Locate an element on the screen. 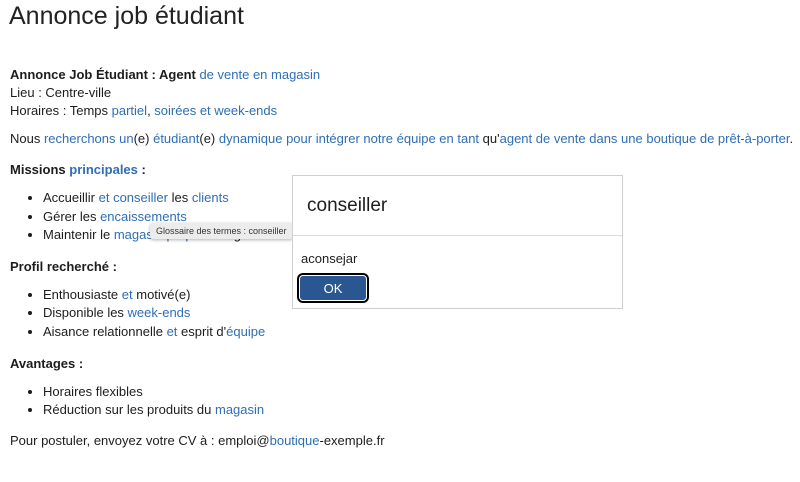 Image resolution: width=800 pixels, height=482 pixels. dialog-translation: aconsejar is located at coordinates (329, 258).